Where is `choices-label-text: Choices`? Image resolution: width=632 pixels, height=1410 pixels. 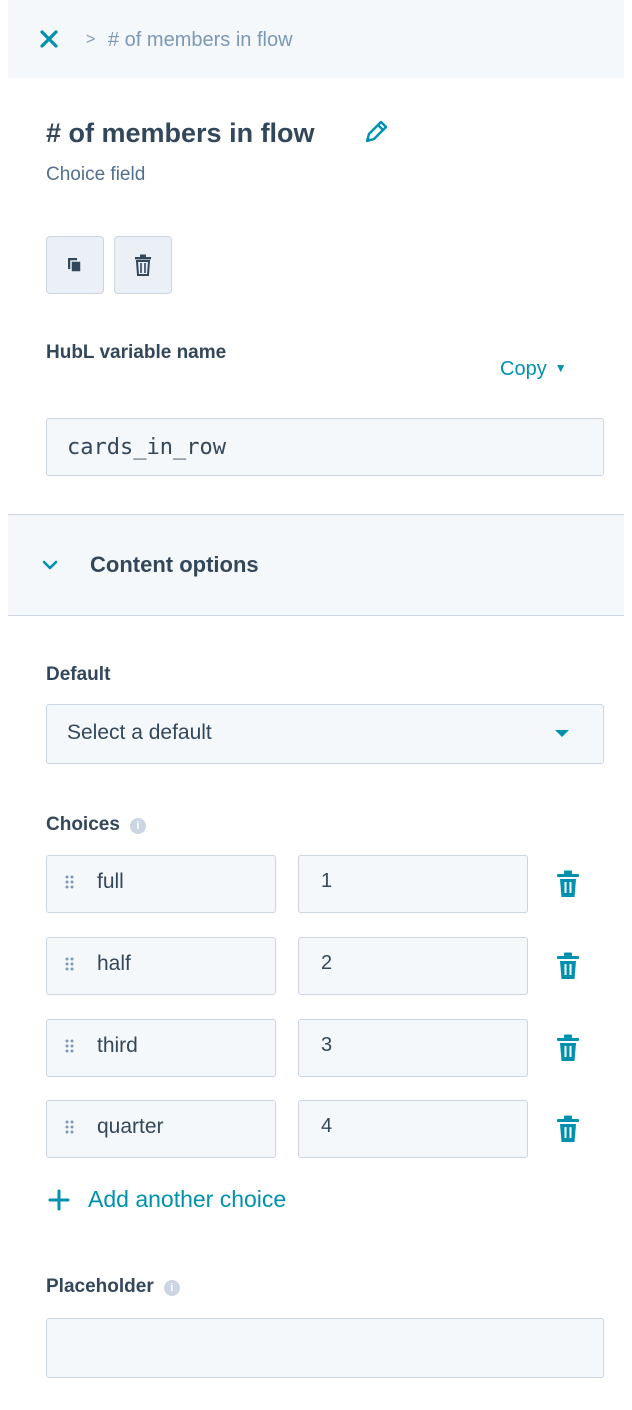
choices-label-text: Choices is located at coordinates (83, 824).